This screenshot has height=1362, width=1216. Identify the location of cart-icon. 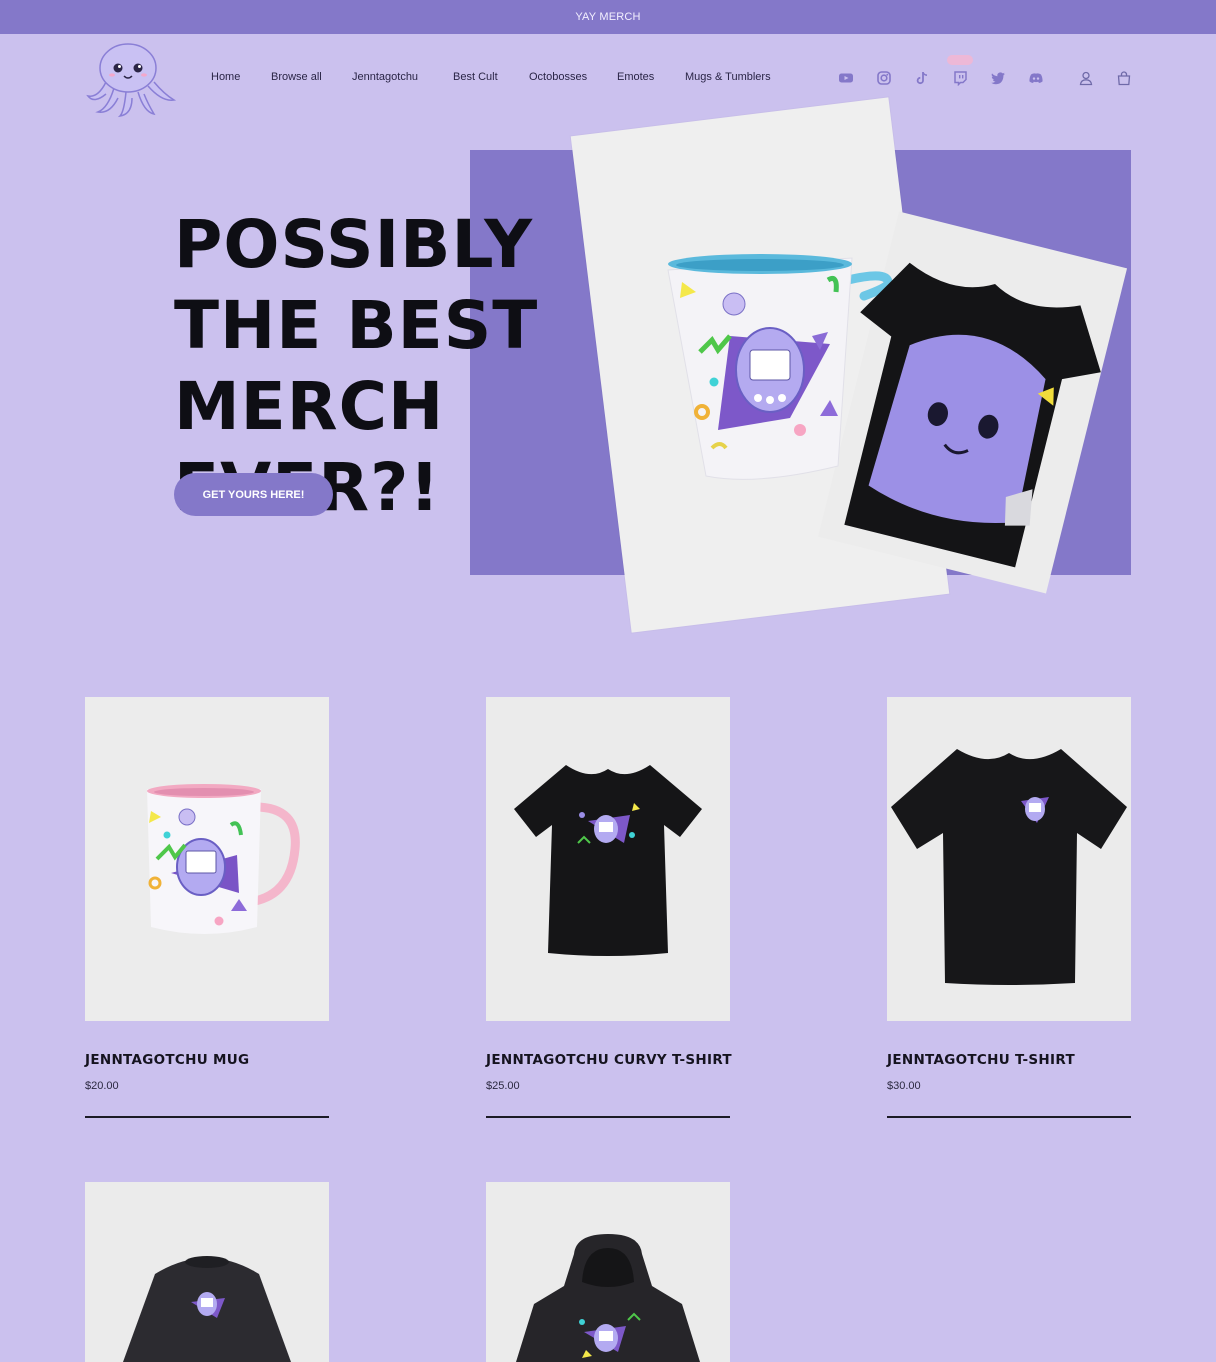
(1124, 78).